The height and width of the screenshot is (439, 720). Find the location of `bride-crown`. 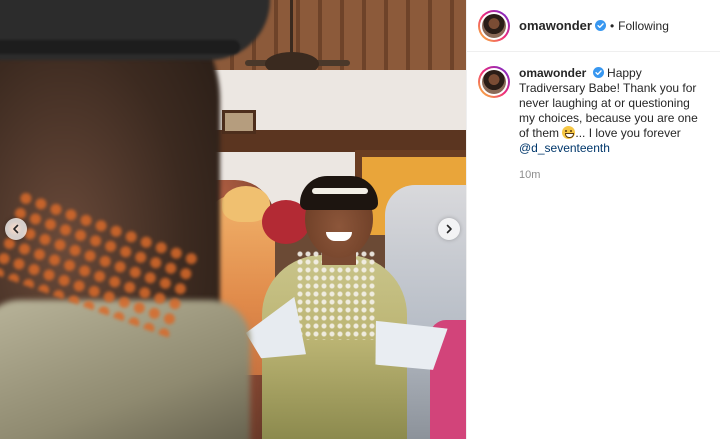

bride-crown is located at coordinates (340, 191).